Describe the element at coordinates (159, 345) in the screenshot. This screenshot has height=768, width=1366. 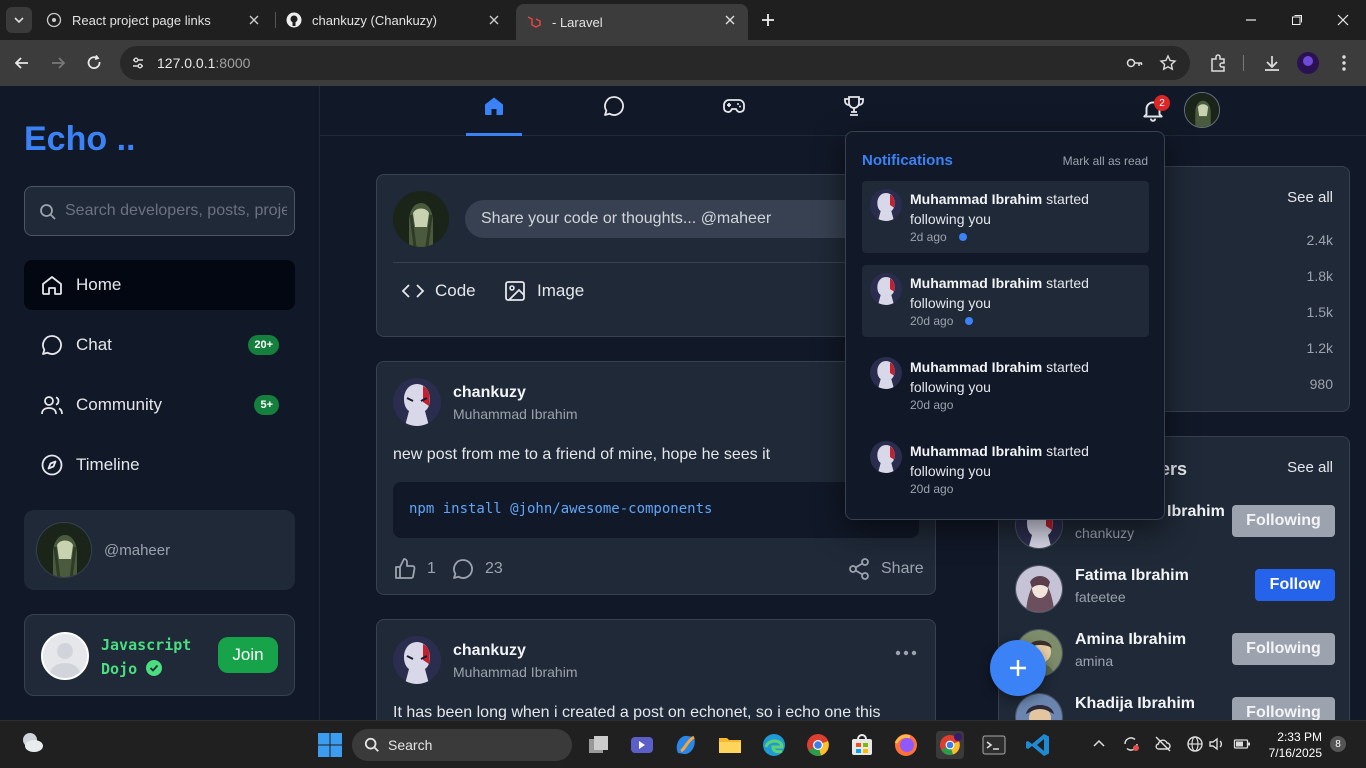
I see `sidebar-item-chat: Chat 20+` at that location.